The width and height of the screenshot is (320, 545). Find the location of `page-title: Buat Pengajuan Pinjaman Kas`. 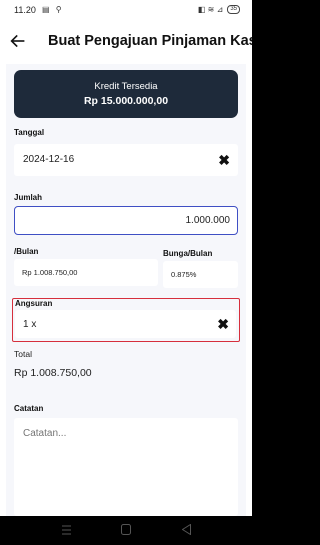

page-title: Buat Pengajuan Pinjaman Kas is located at coordinates (150, 41).